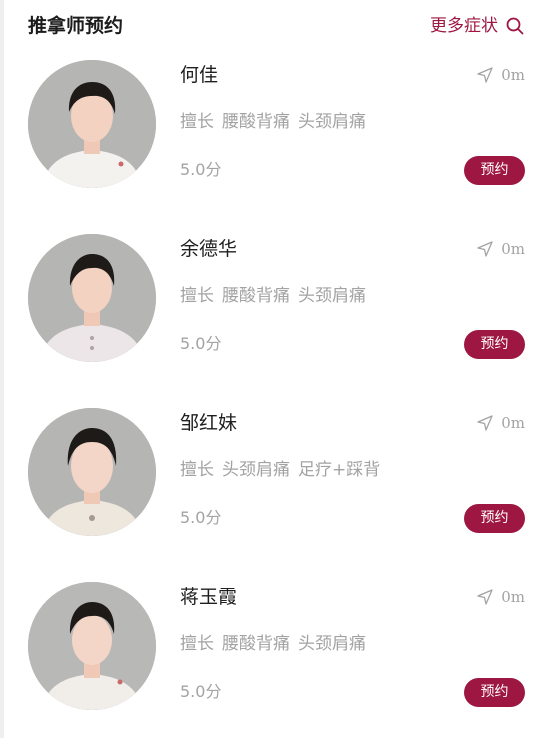  What do you see at coordinates (209, 423) in the screenshot?
I see `therapist-name: 邹红妹` at bounding box center [209, 423].